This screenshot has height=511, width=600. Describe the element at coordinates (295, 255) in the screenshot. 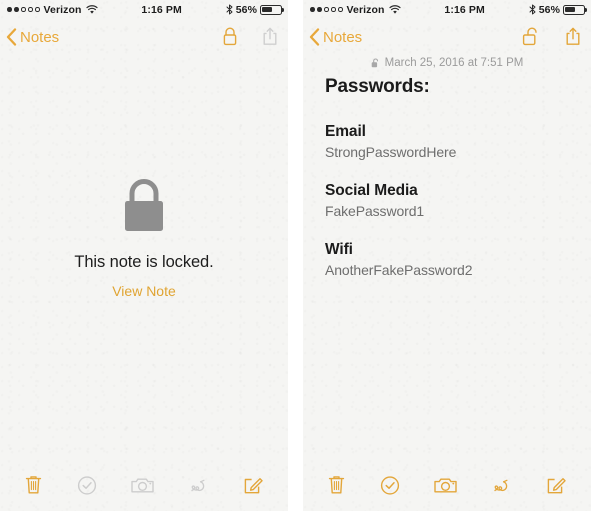

I see `panel-gutter` at that location.